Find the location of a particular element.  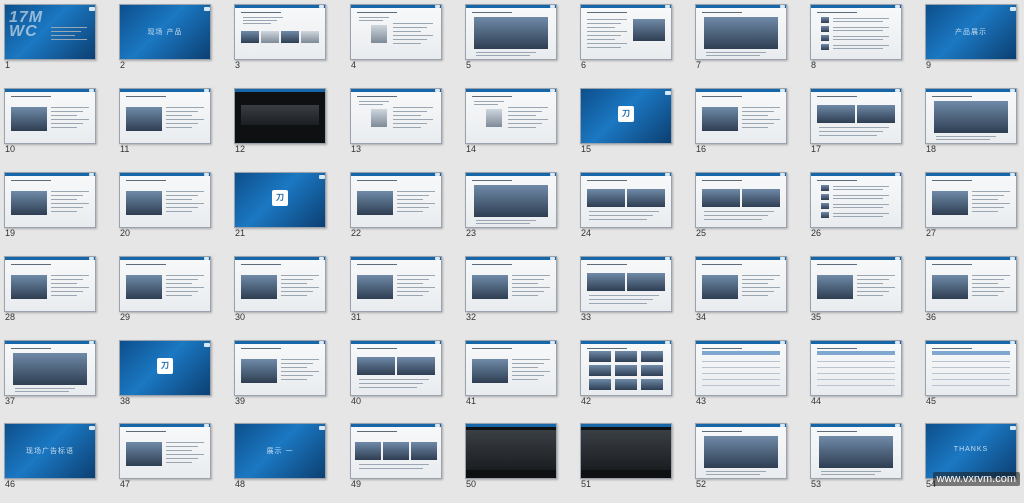

slide-thumbnail-cell: 39 is located at coordinates (288, 379).